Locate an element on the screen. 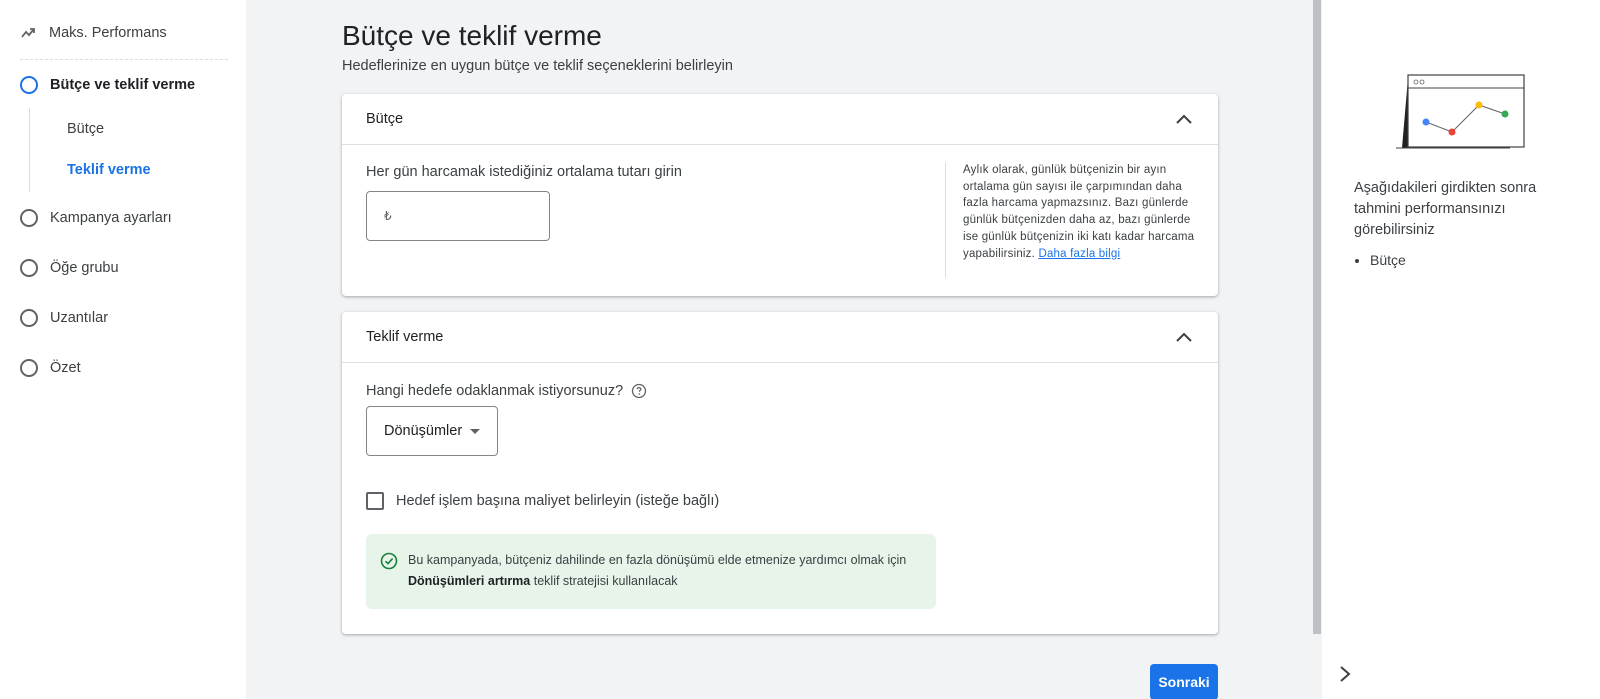 The width and height of the screenshot is (1600, 699). step-label: Kampanya ayarları is located at coordinates (111, 218).